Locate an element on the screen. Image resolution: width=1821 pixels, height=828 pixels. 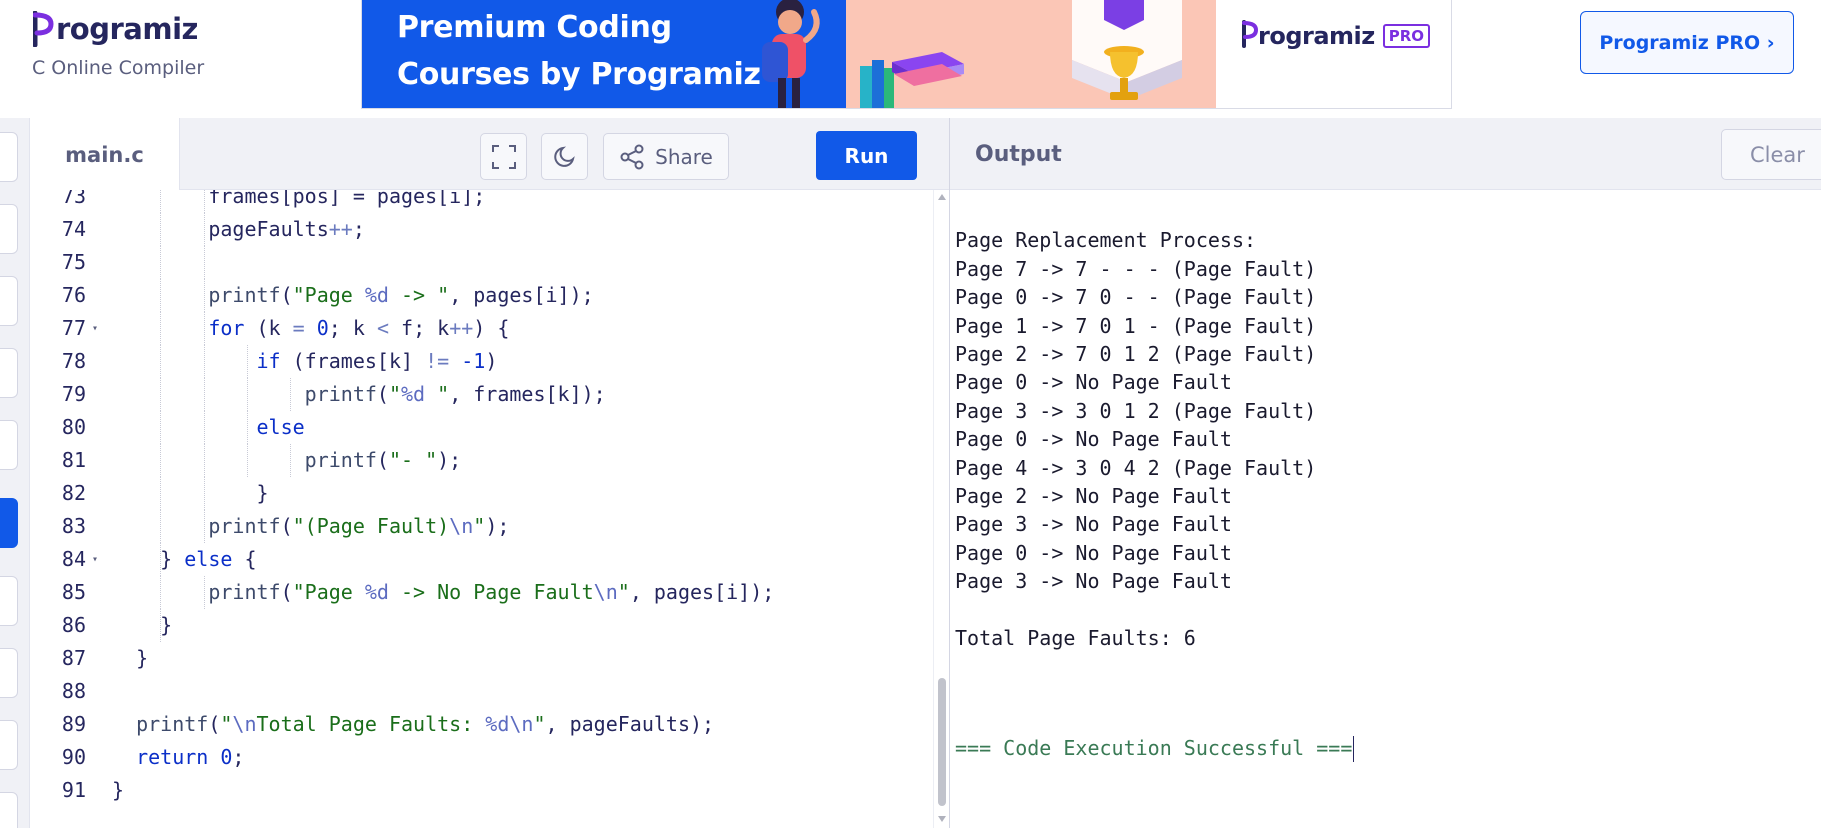
code-token: %d is located at coordinates (376, 295).